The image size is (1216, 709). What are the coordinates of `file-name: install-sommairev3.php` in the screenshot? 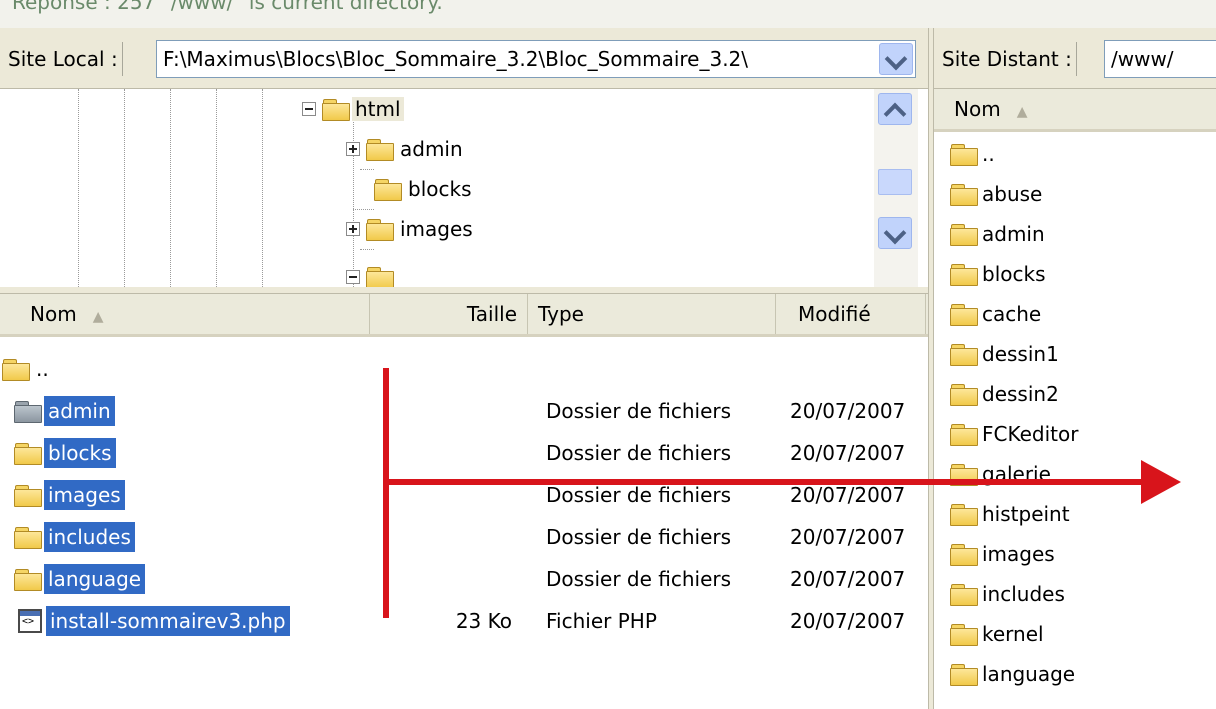 It's located at (168, 621).